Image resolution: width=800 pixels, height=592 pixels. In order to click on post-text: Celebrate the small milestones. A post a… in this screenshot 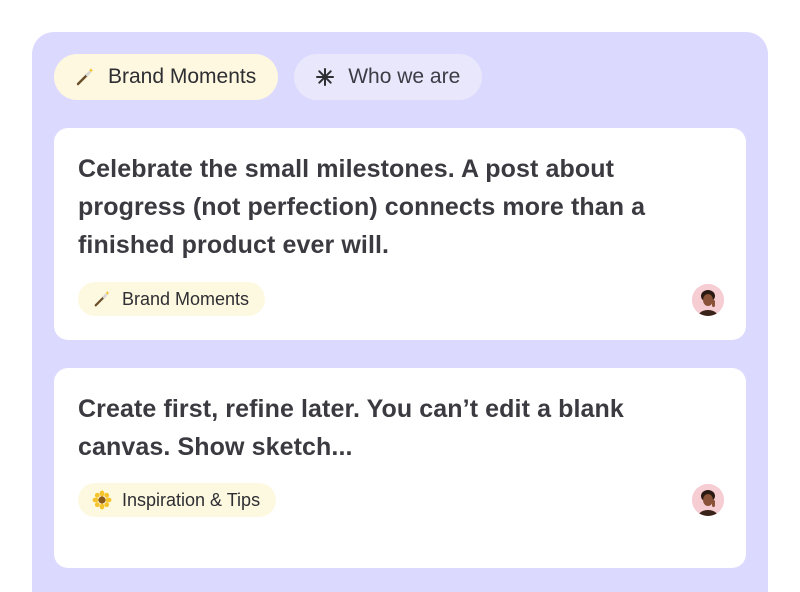, I will do `click(362, 207)`.